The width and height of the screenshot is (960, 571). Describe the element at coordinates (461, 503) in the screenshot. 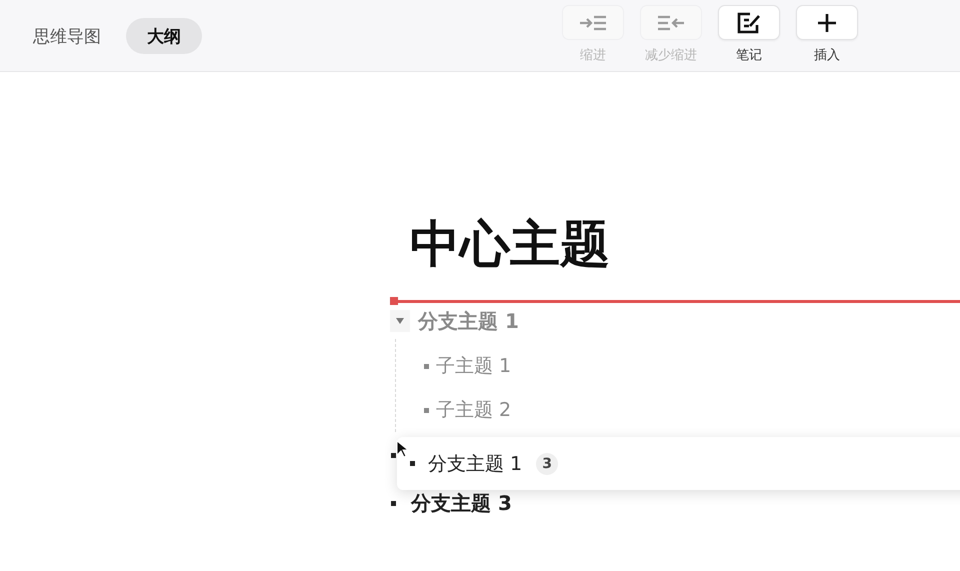

I see `branch-topic: 分支主题 3` at that location.